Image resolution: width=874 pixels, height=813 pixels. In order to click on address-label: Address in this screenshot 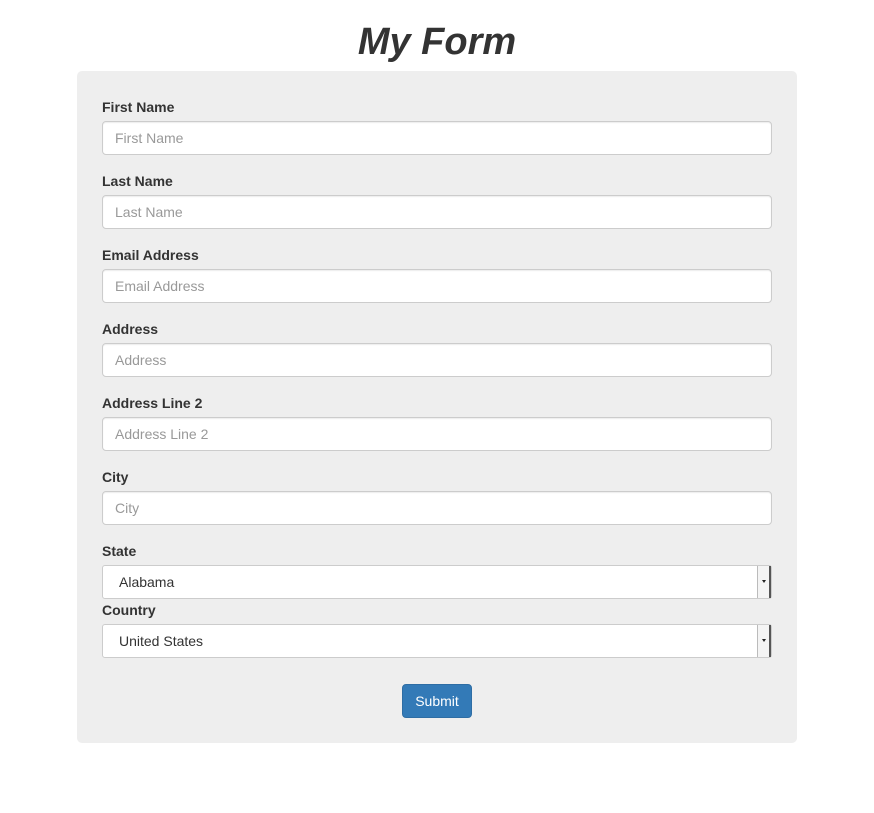, I will do `click(130, 329)`.